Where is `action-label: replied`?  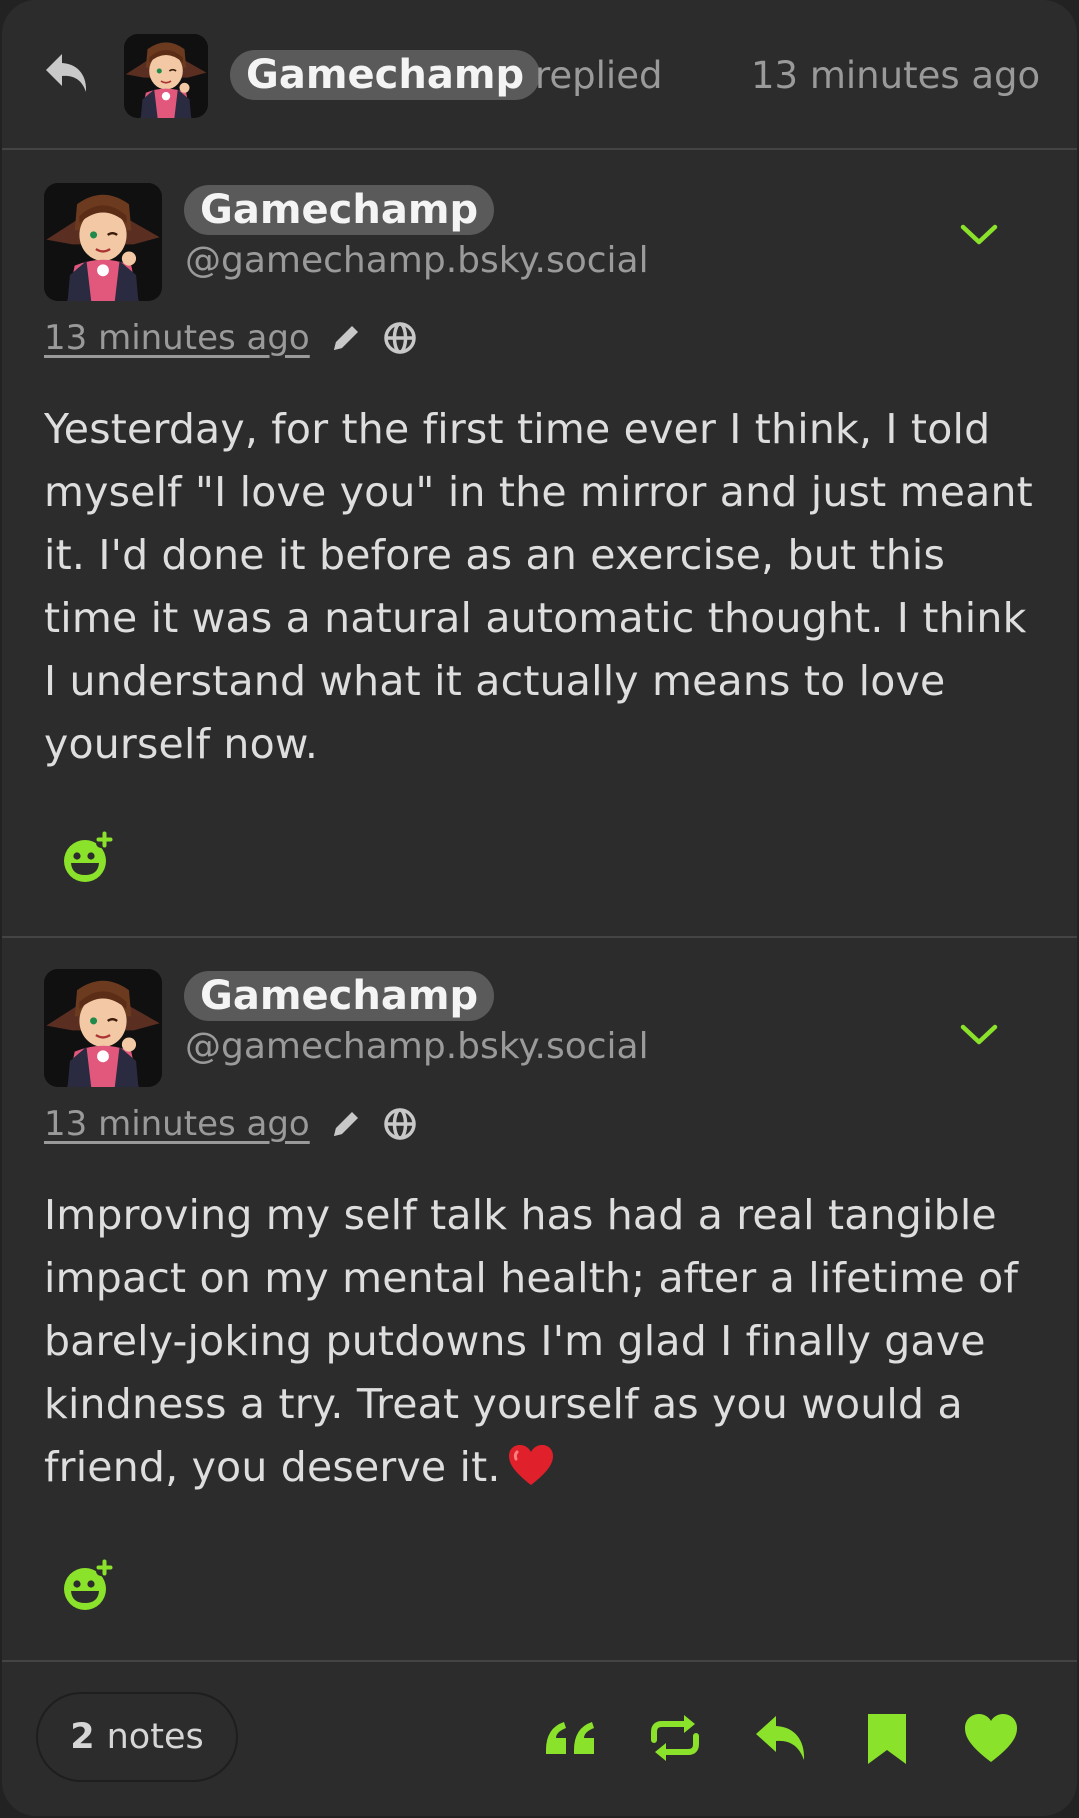 action-label: replied is located at coordinates (599, 75).